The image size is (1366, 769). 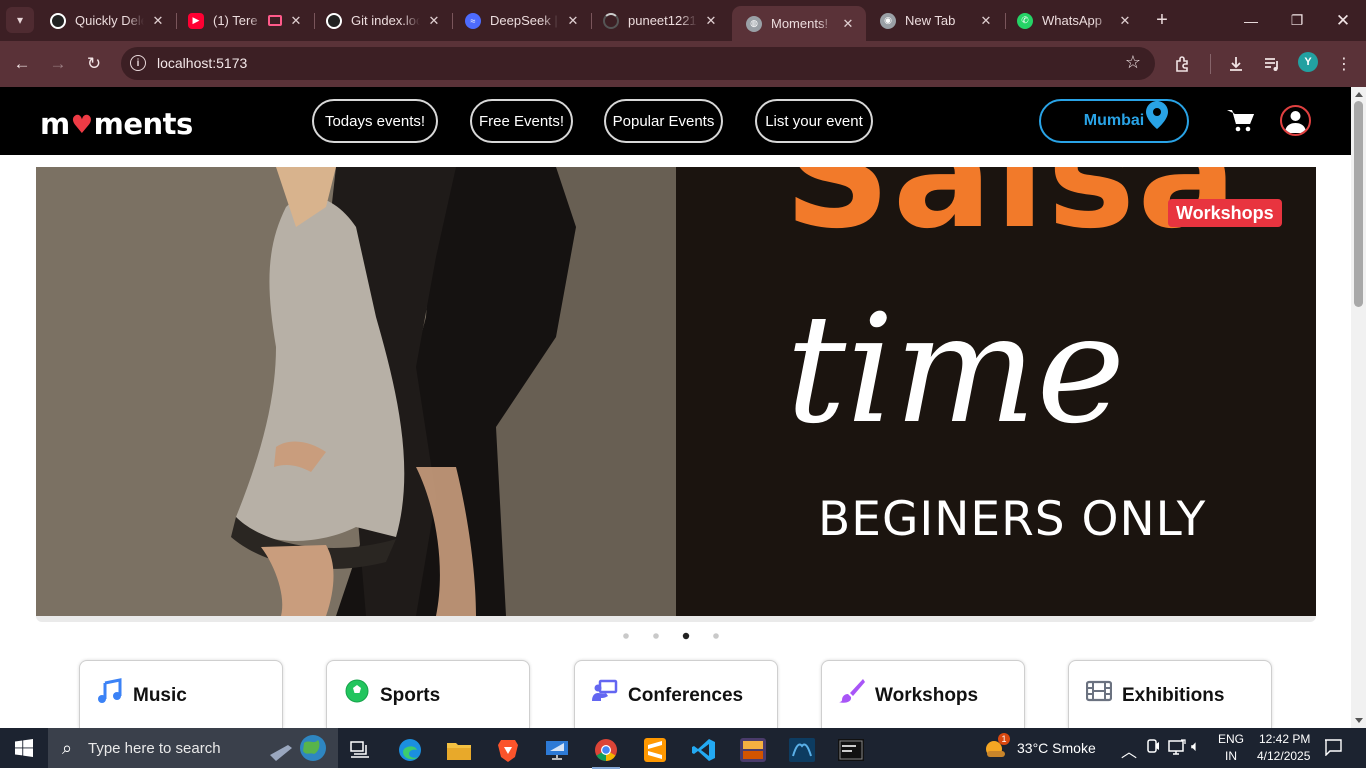 I want to click on whatsapp-icon: ✆, so click(x=1025, y=20).